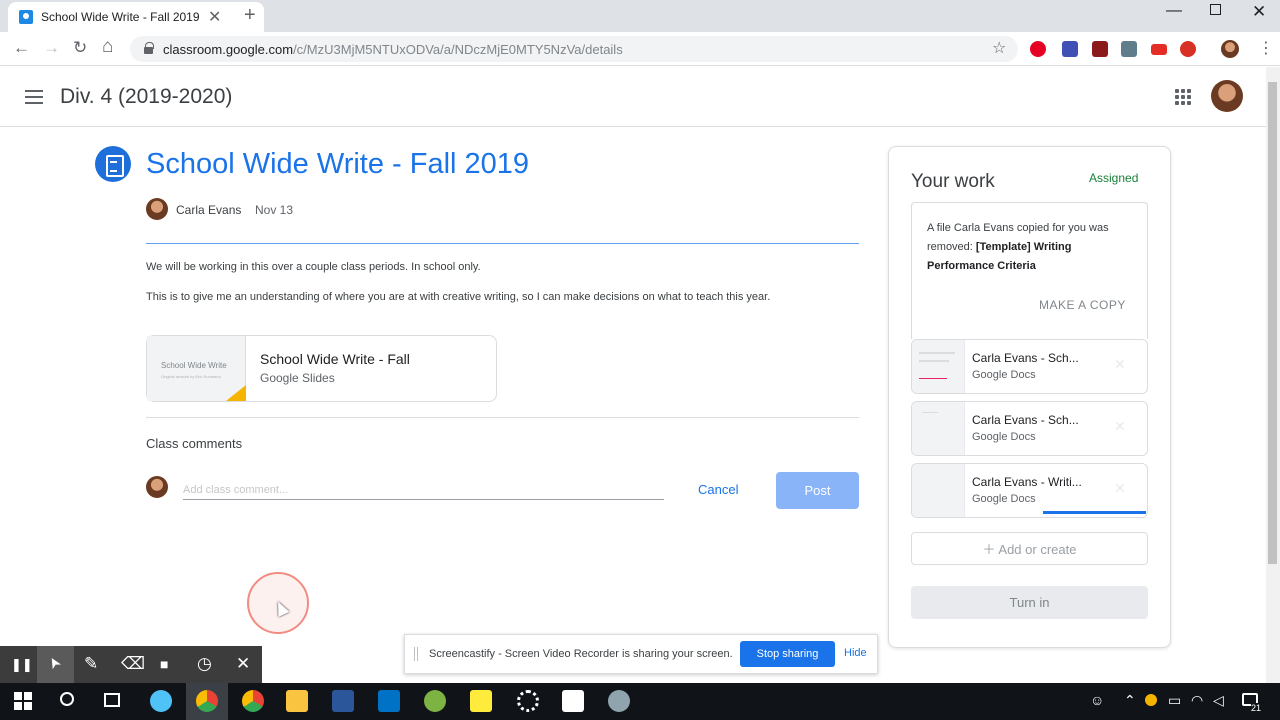 This screenshot has width=1280, height=720. I want to click on profile-avatar, so click(1230, 49).